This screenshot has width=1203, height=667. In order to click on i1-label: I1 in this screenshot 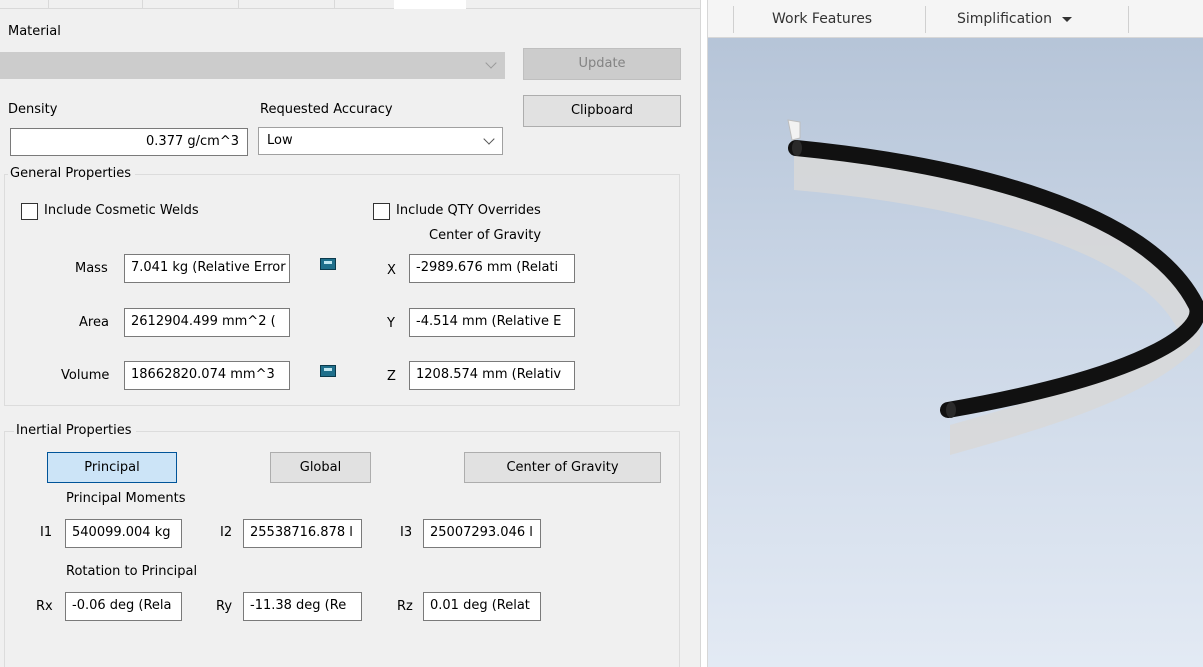, I will do `click(46, 532)`.